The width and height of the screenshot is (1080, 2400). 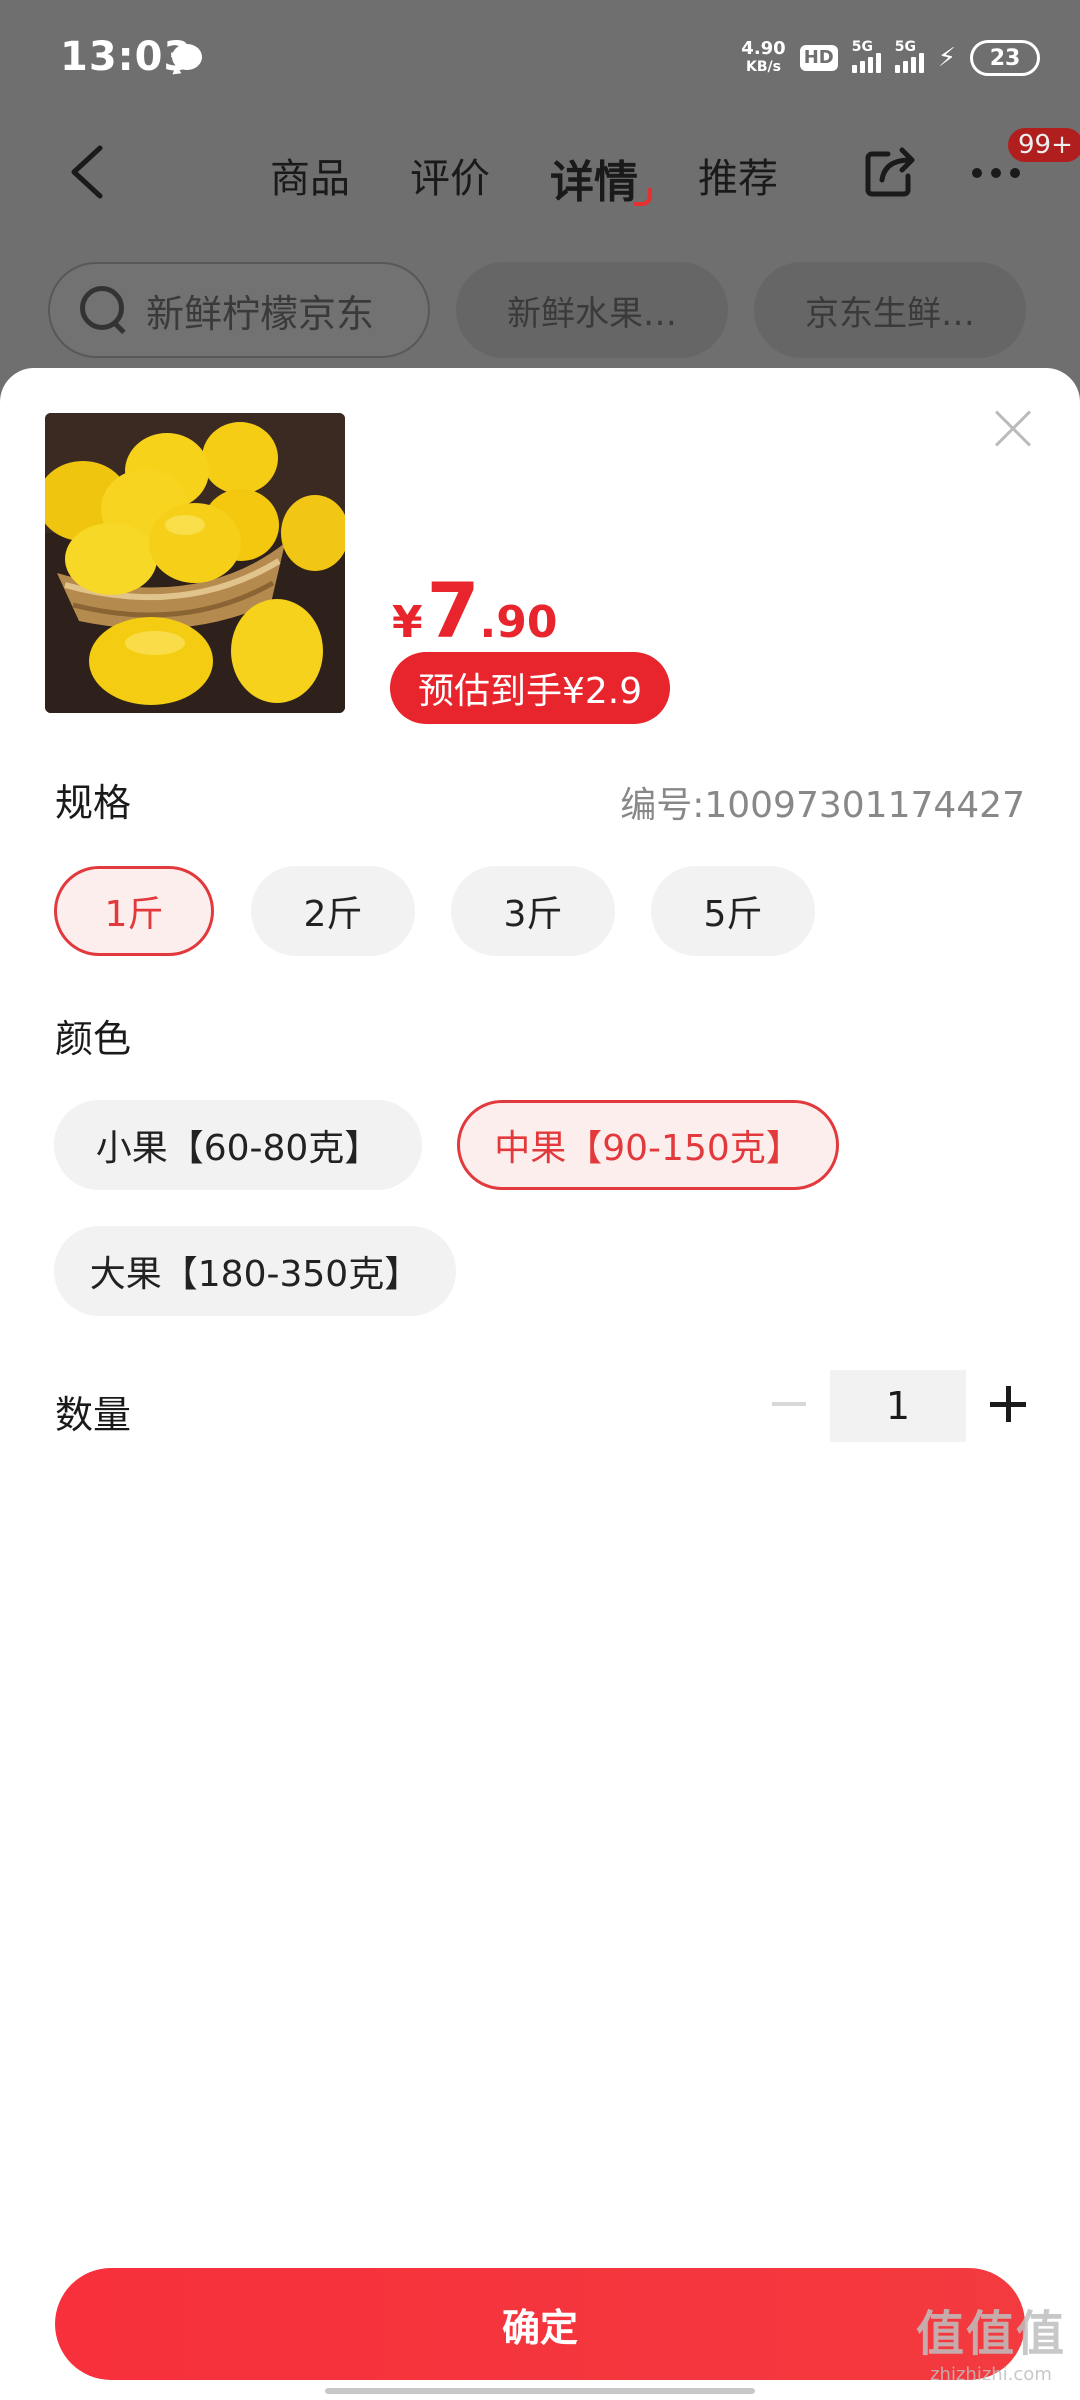 I want to click on quantity-increase-button, so click(x=1008, y=1404).